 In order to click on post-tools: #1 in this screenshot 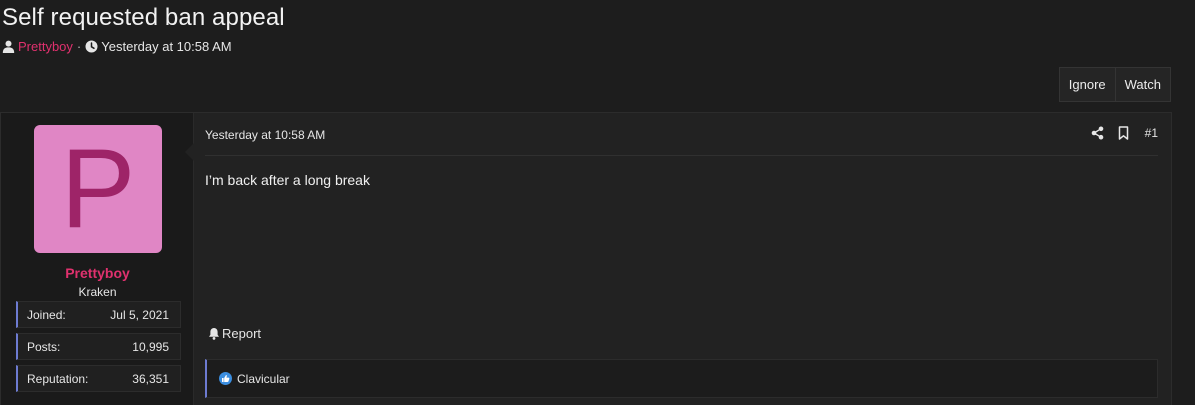, I will do `click(1124, 133)`.